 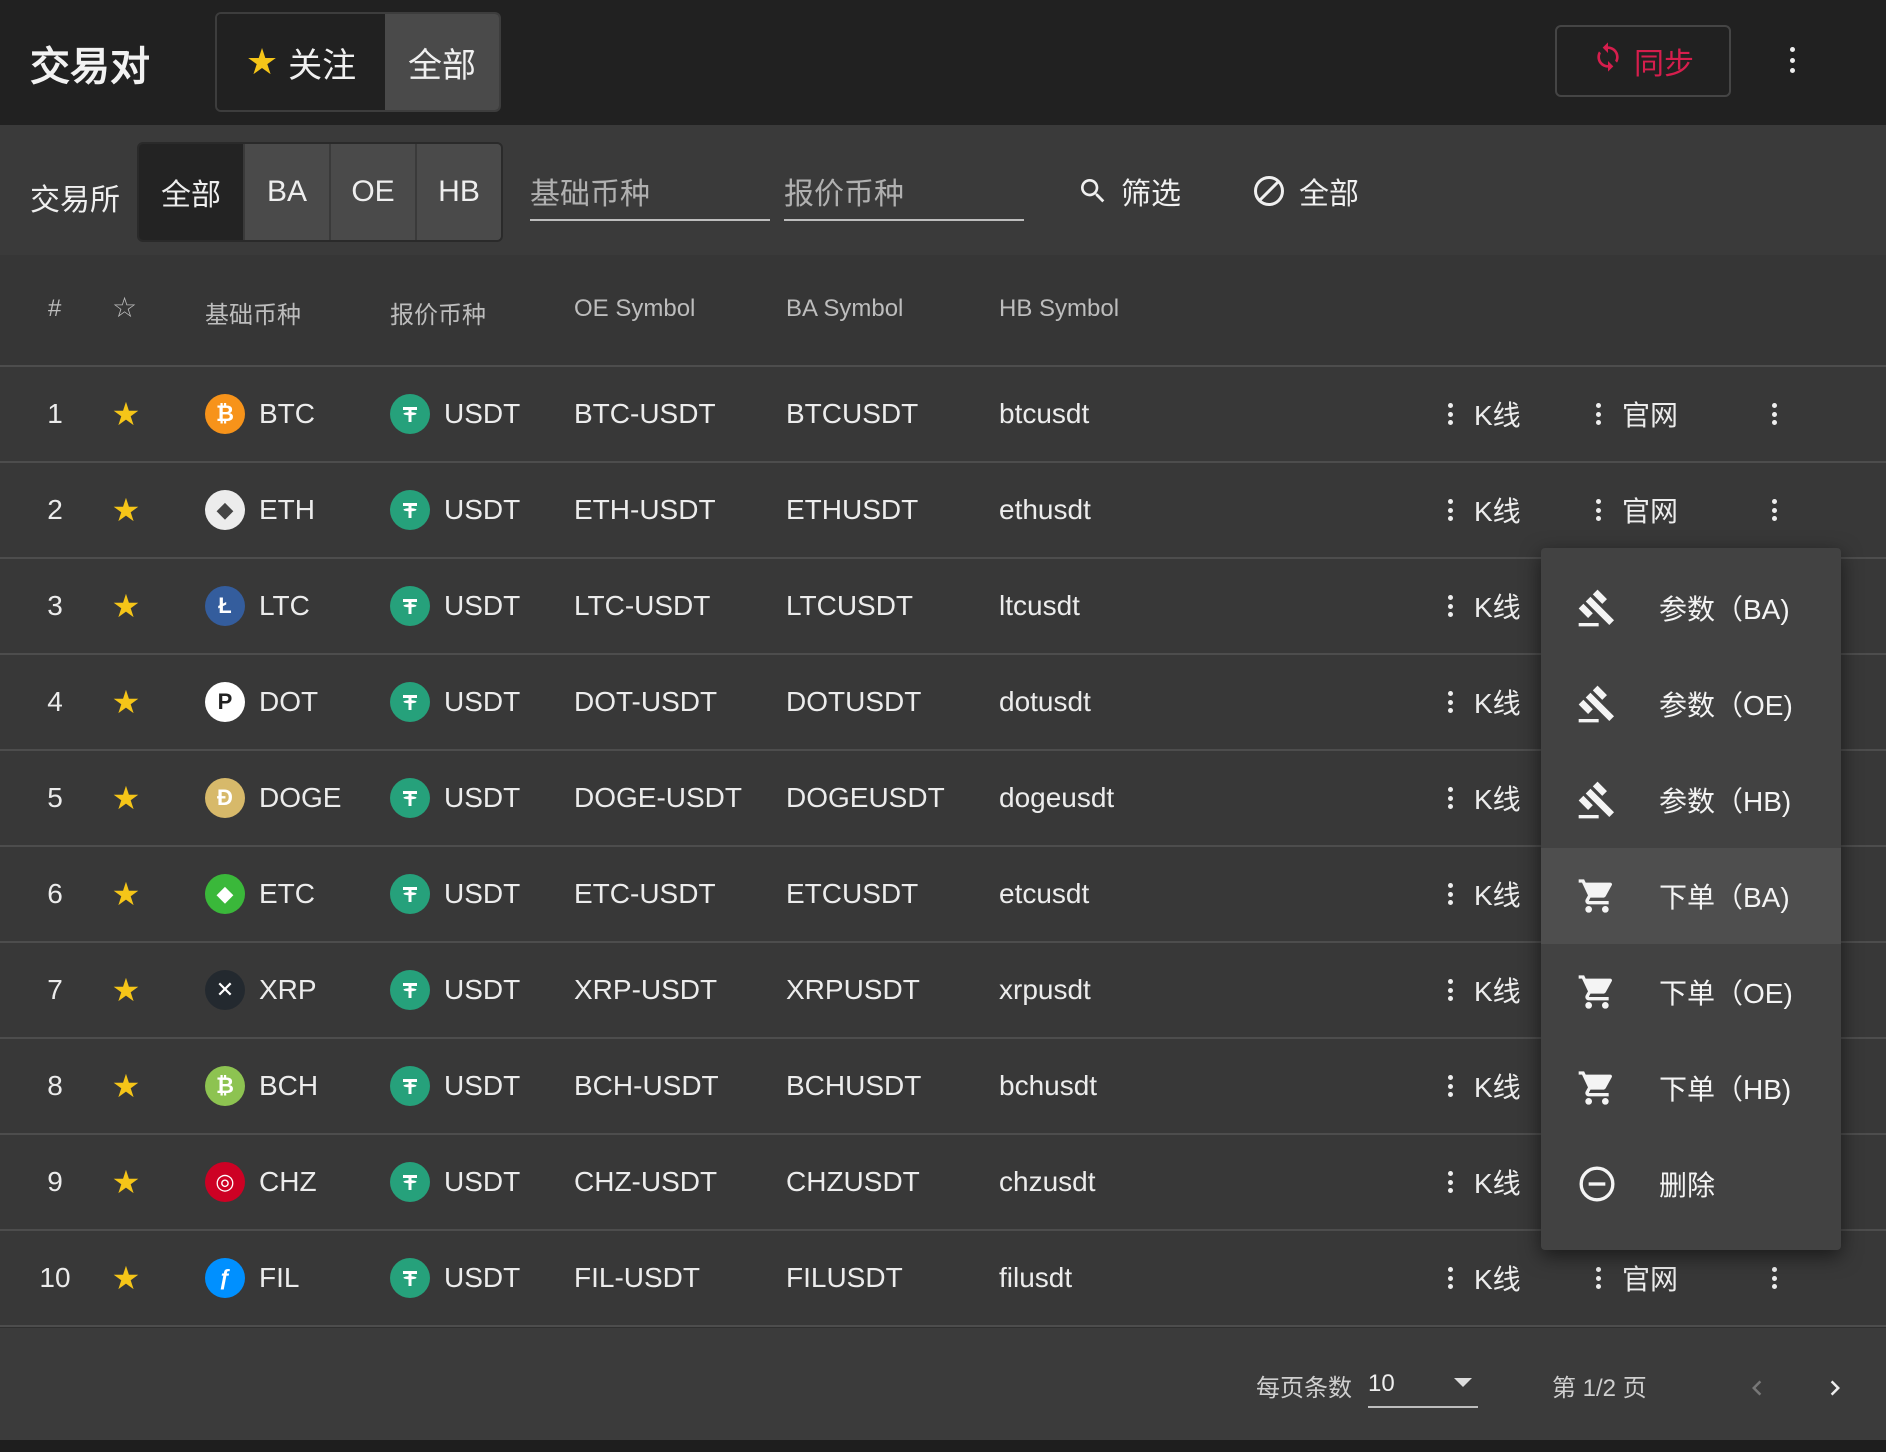 What do you see at coordinates (442, 62) in the screenshot?
I see `toggle-all-button: 全部` at bounding box center [442, 62].